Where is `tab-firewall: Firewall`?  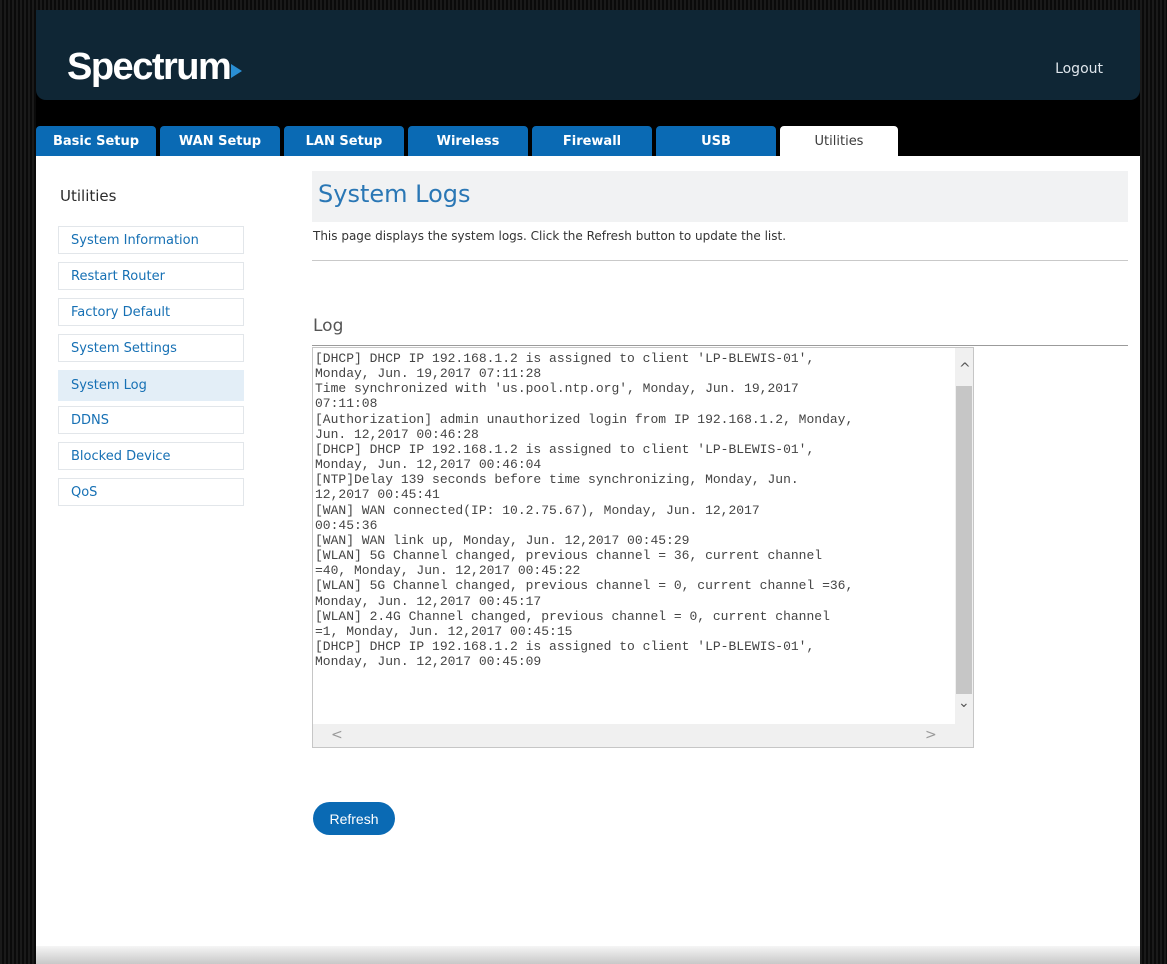 tab-firewall: Firewall is located at coordinates (592, 141).